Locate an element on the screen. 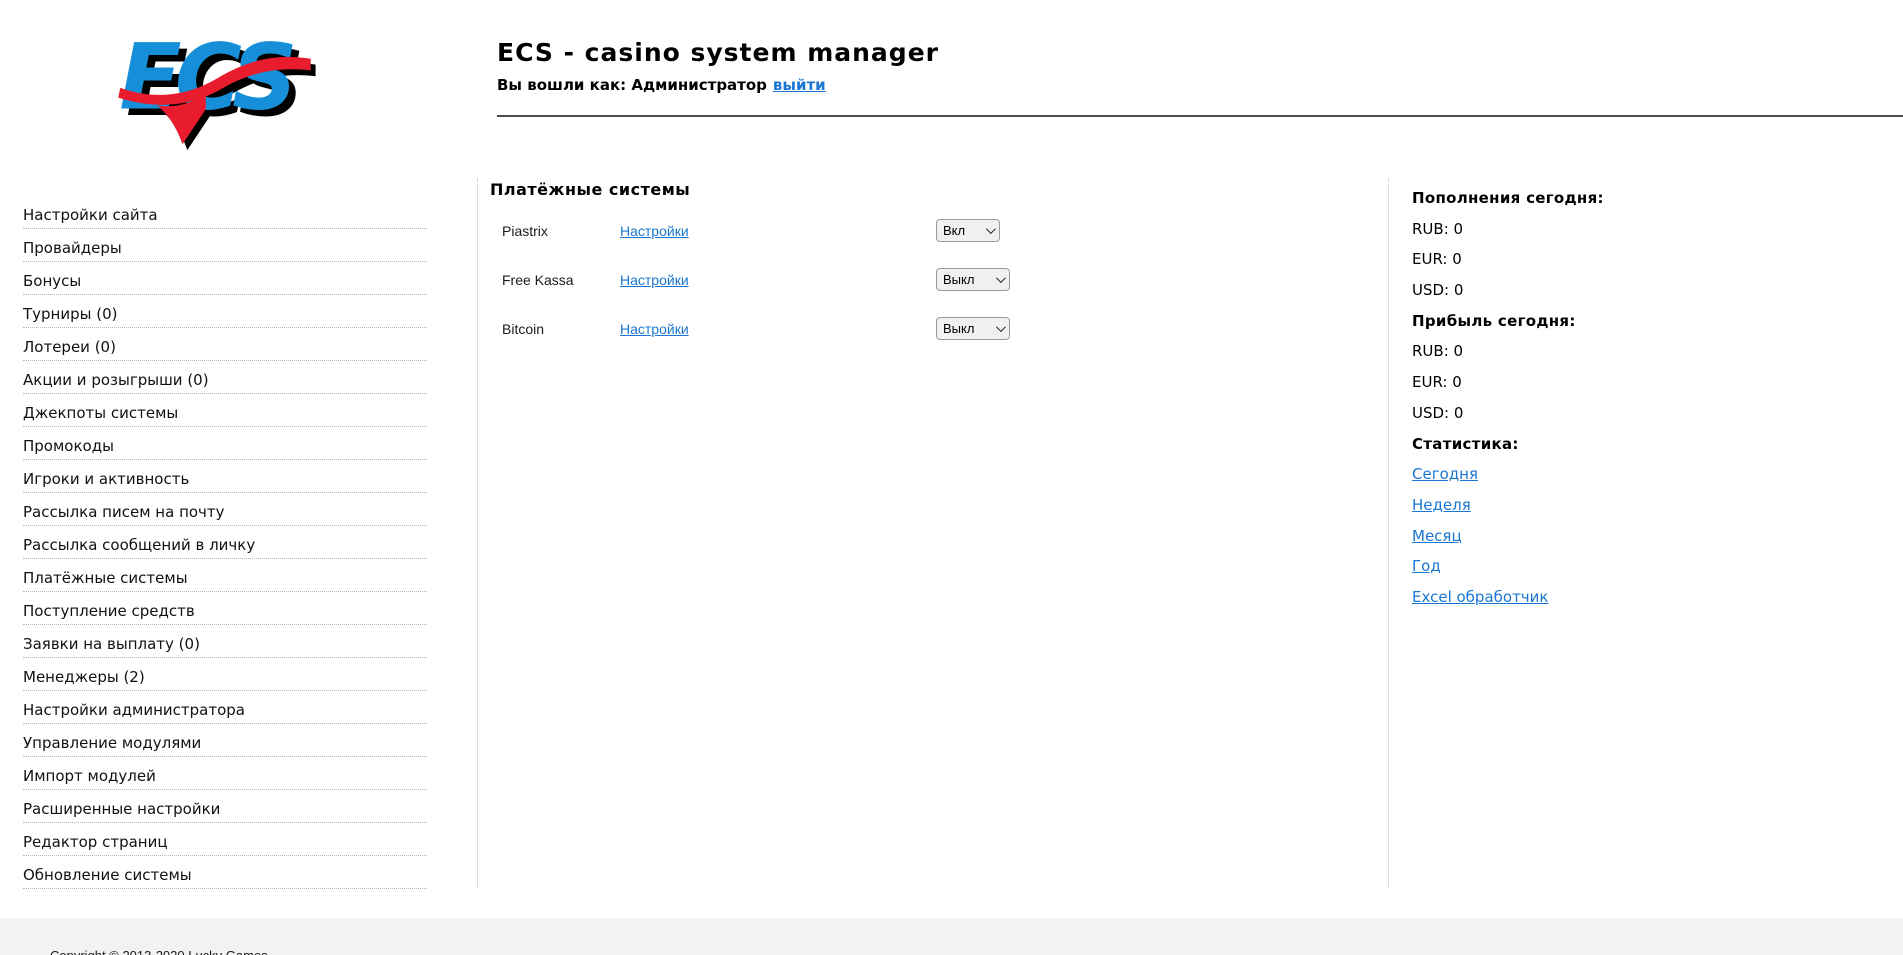  page-title: ECS - casino system manager is located at coordinates (718, 52).